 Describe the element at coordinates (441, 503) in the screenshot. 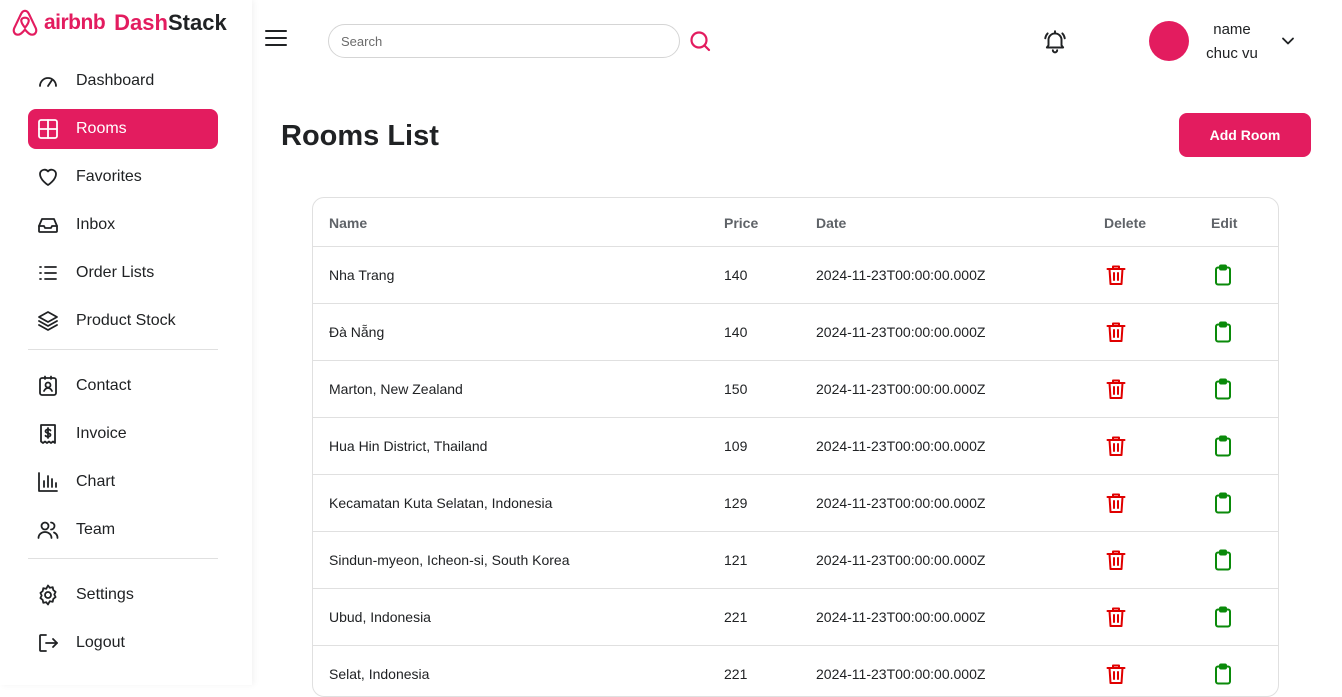

I see `room-name: Kecamatan Kuta Selatan, Indonesia` at that location.